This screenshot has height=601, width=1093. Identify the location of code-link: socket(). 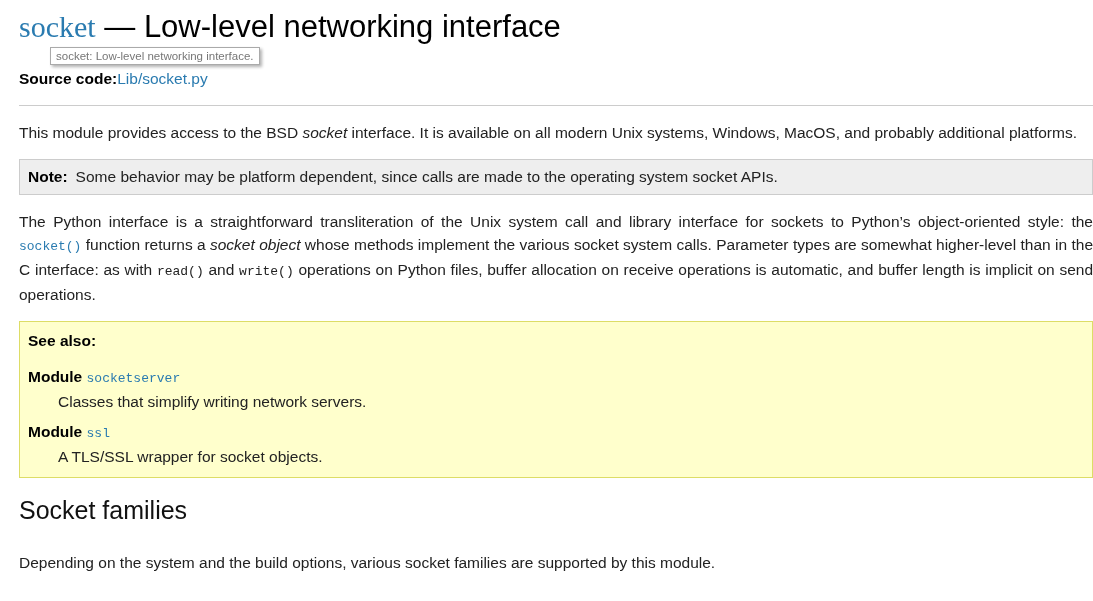
(50, 246).